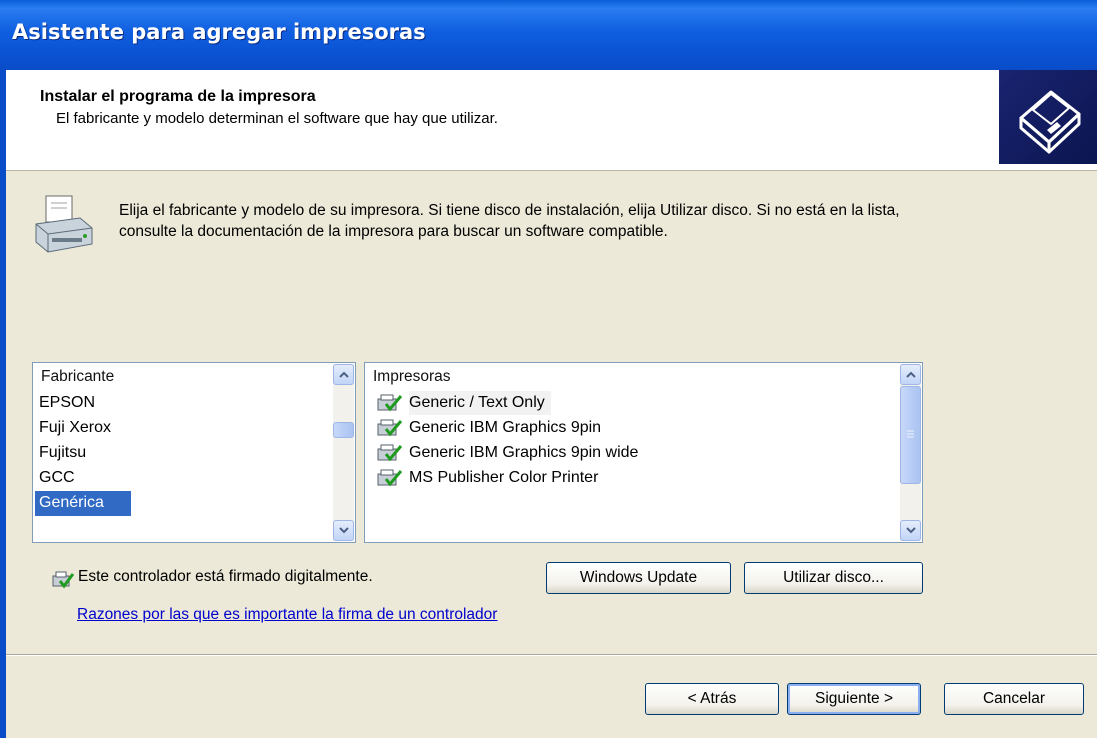 The width and height of the screenshot is (1097, 738). I want to click on printer-item-label: Generic / Text Only, so click(480, 403).